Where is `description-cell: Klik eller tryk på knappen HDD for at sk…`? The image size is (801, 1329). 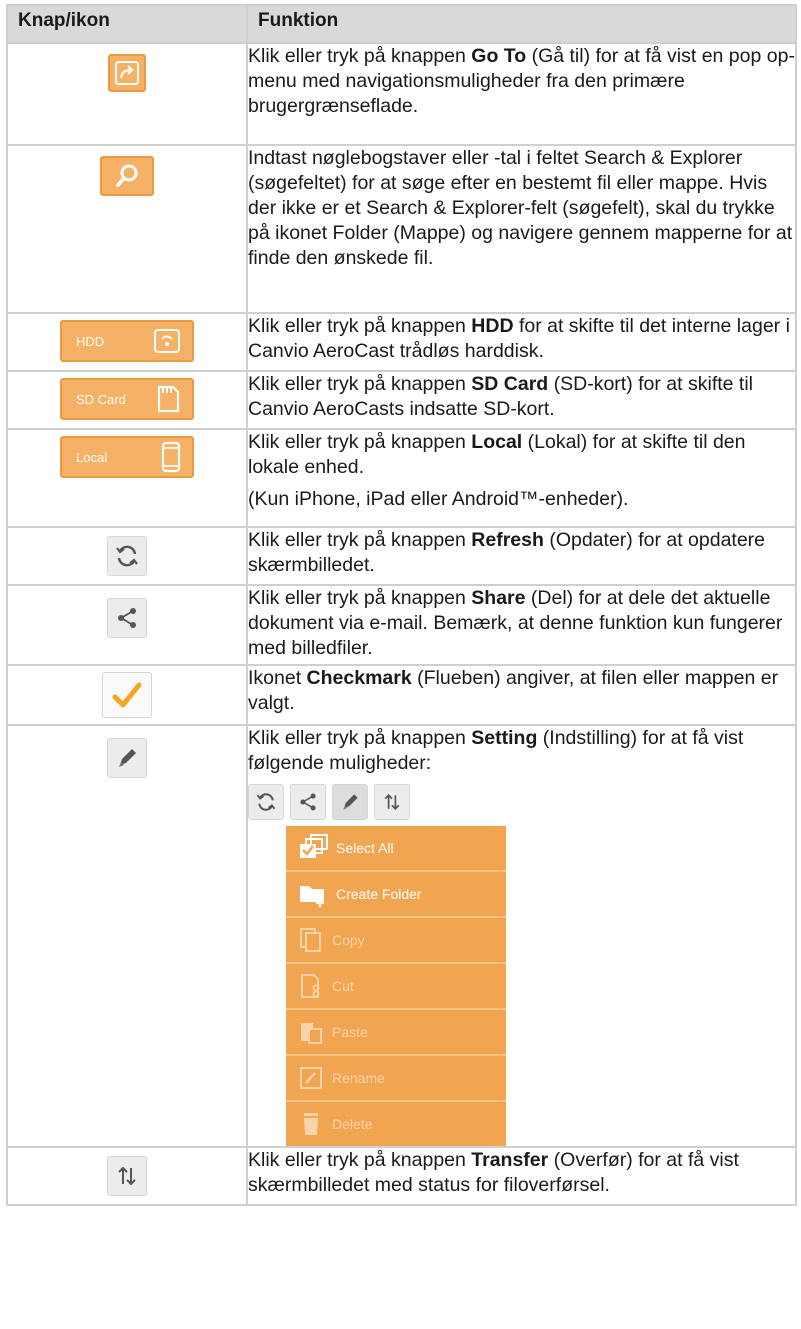 description-cell: Klik eller tryk på knappen HDD for at sk… is located at coordinates (521, 342).